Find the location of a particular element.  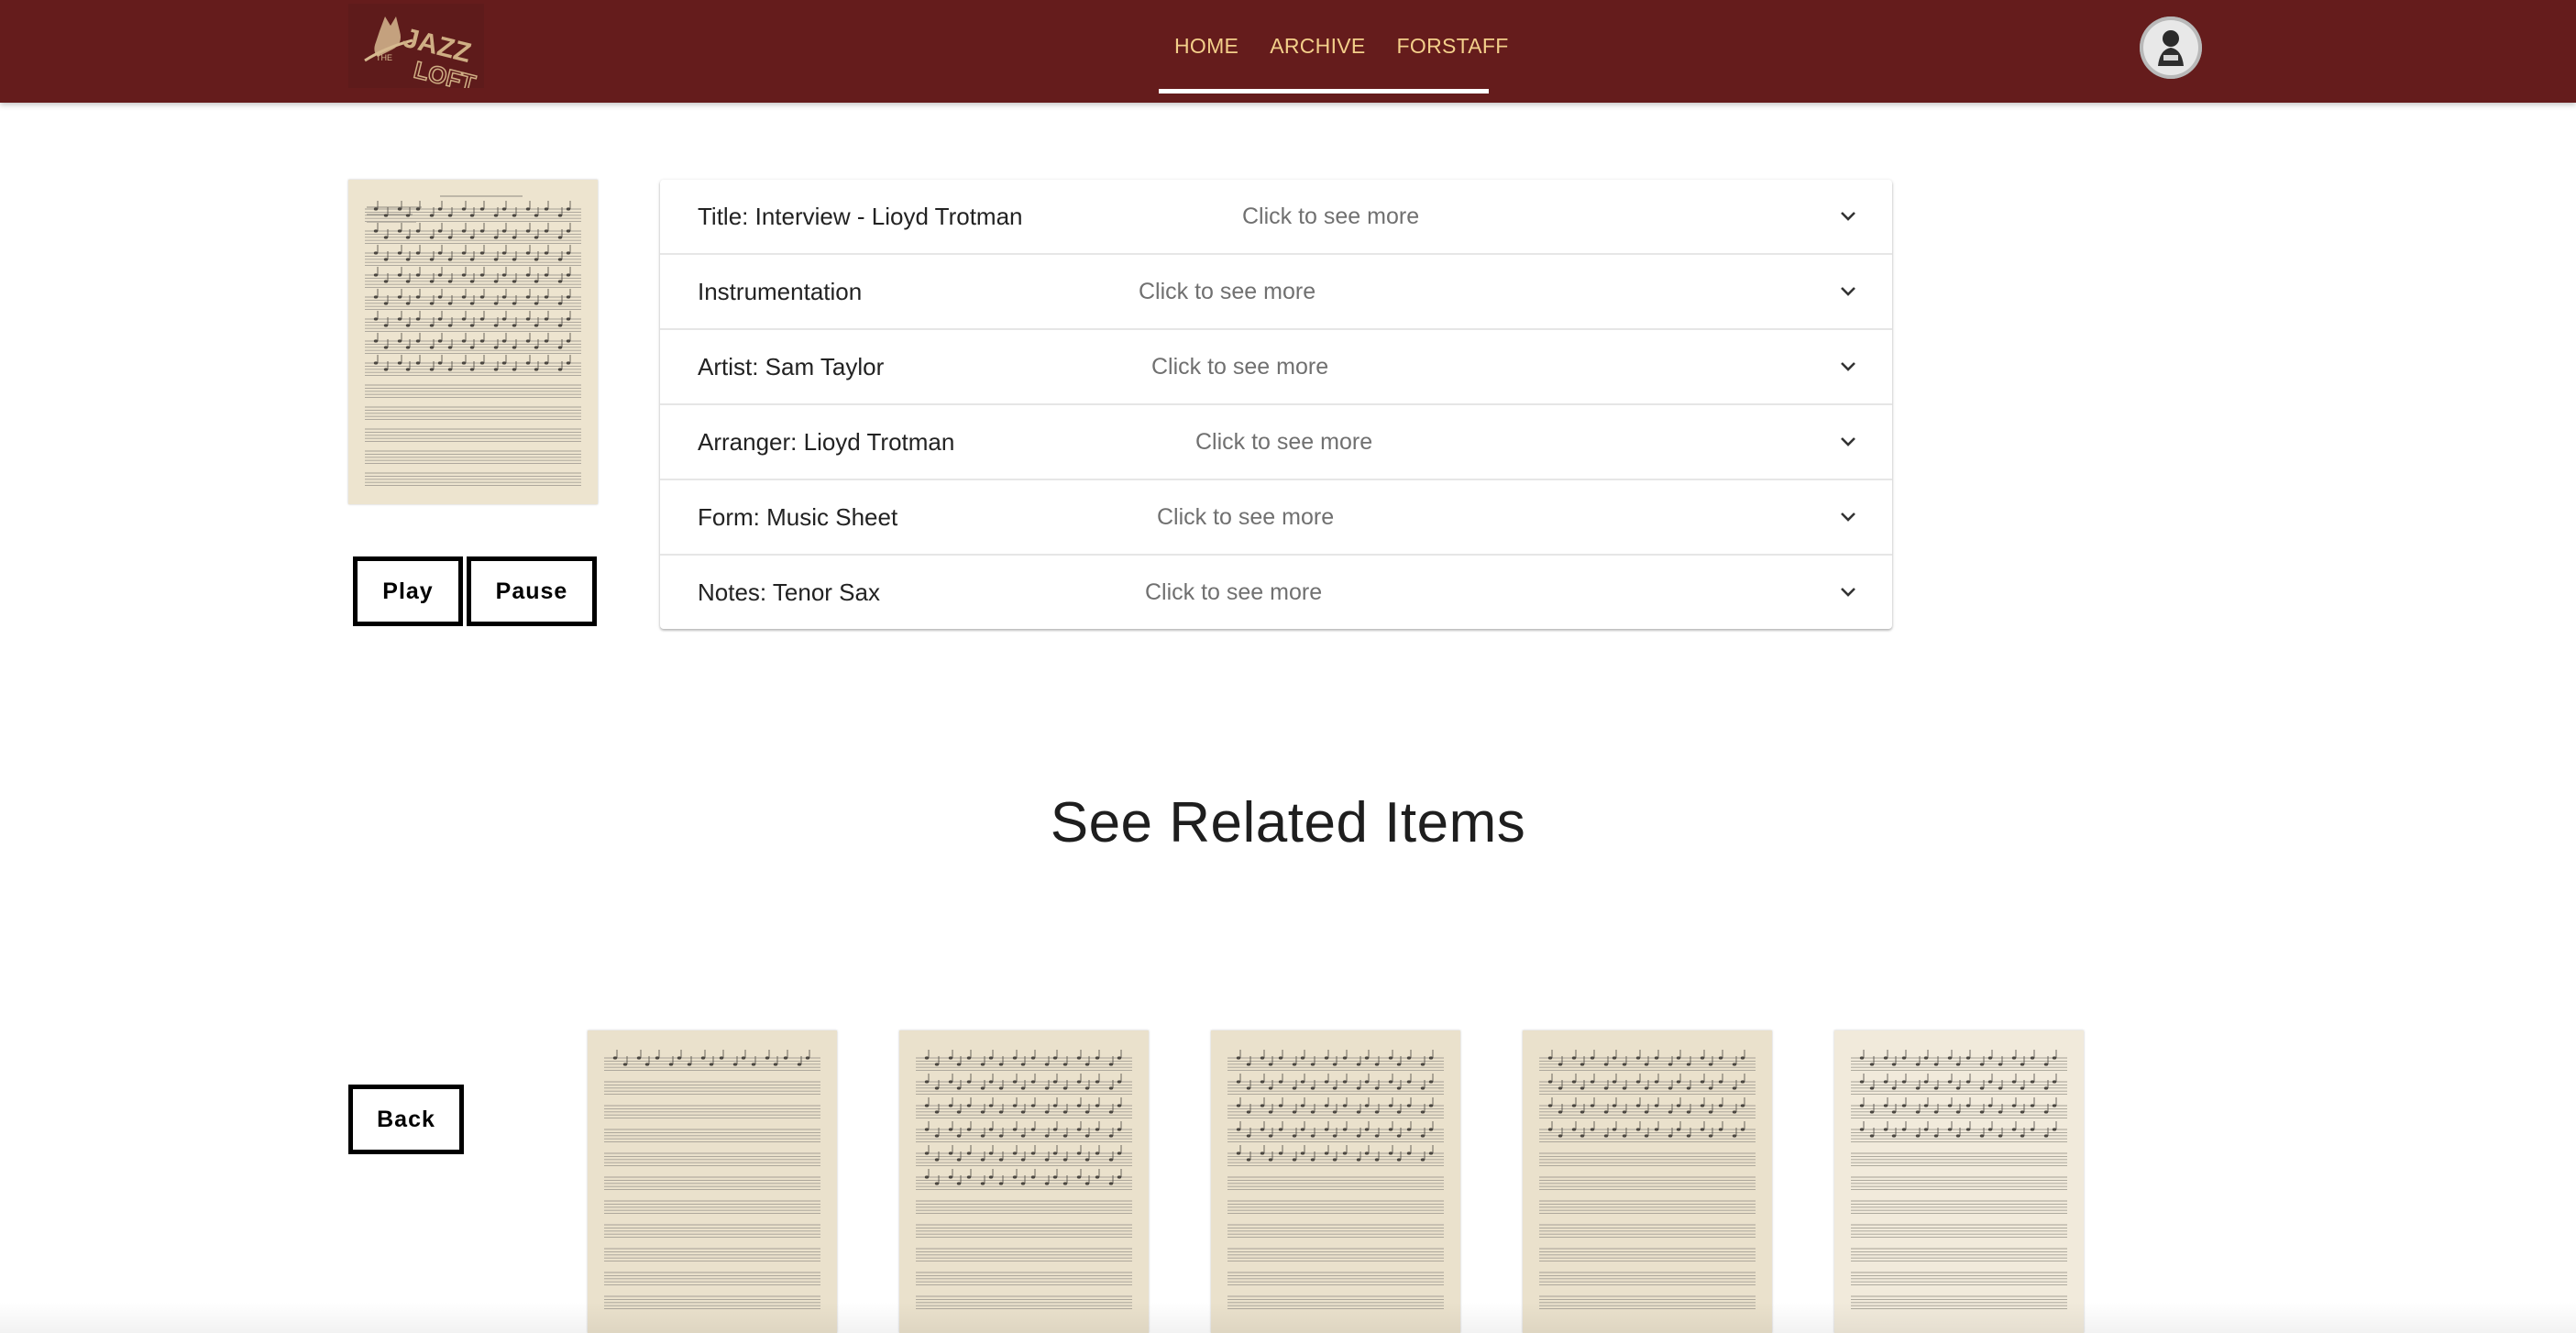

detail-label: Arranger: Lioyd Trotman is located at coordinates (827, 442).